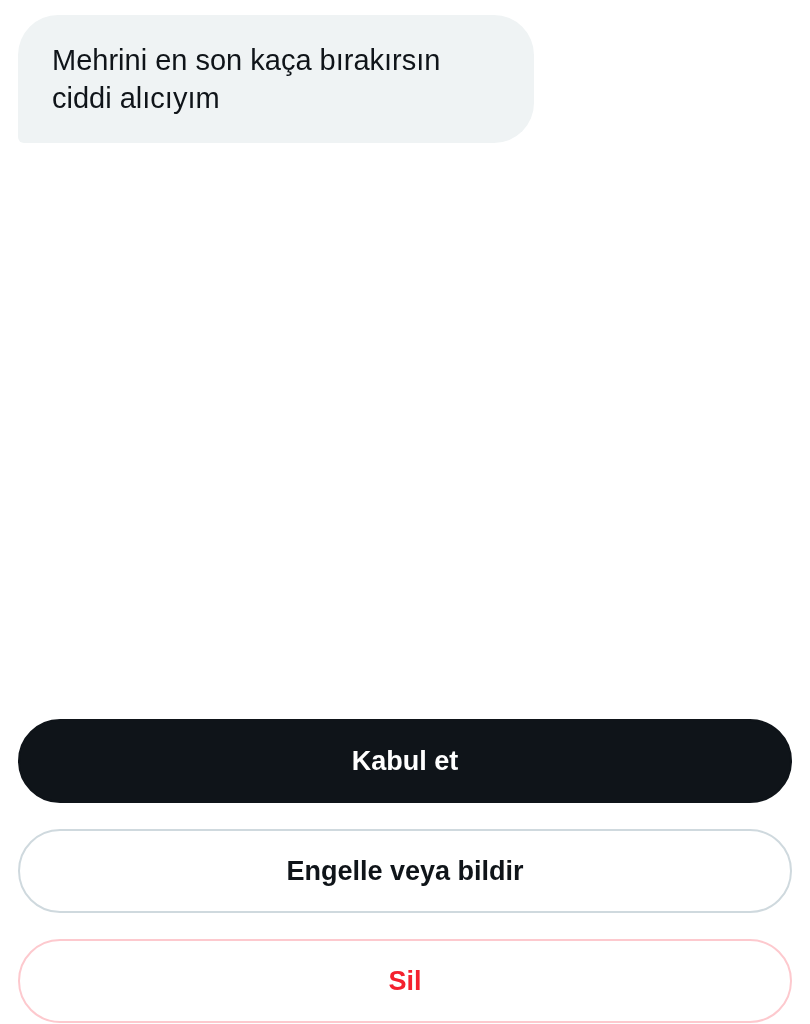 The height and width of the screenshot is (1024, 810). What do you see at coordinates (405, 871) in the screenshot?
I see `block-report-button: Engelle veya bildir` at bounding box center [405, 871].